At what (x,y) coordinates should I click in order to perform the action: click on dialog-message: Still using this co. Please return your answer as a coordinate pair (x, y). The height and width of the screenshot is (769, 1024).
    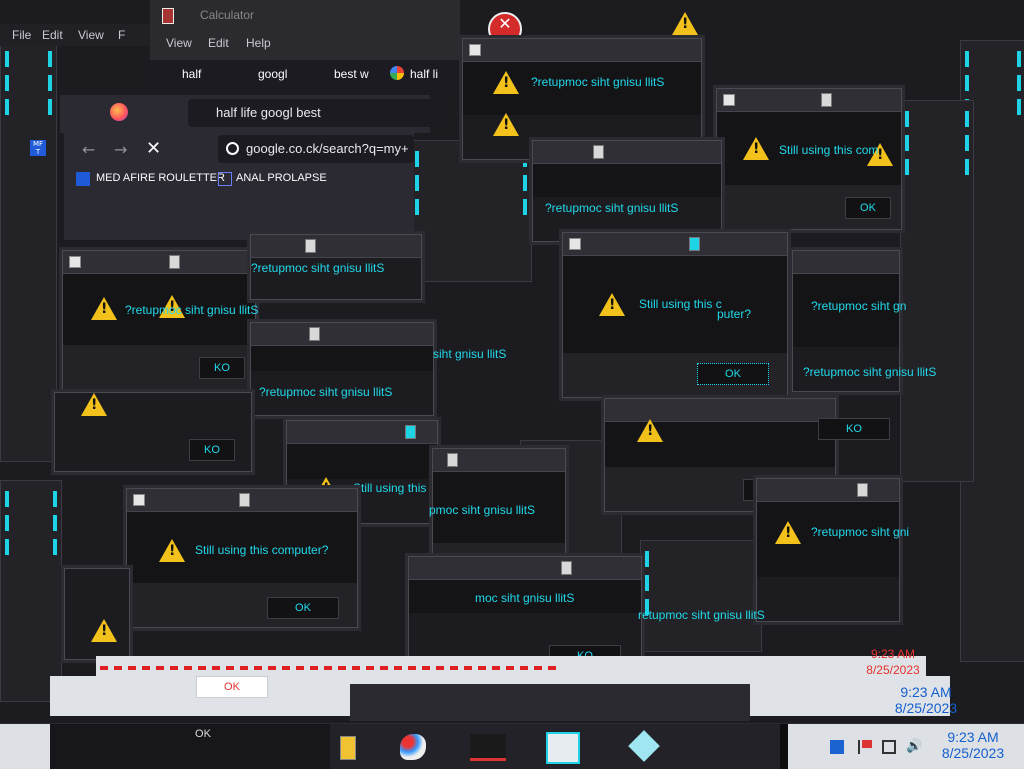
    Looking at the image, I should click on (398, 488).